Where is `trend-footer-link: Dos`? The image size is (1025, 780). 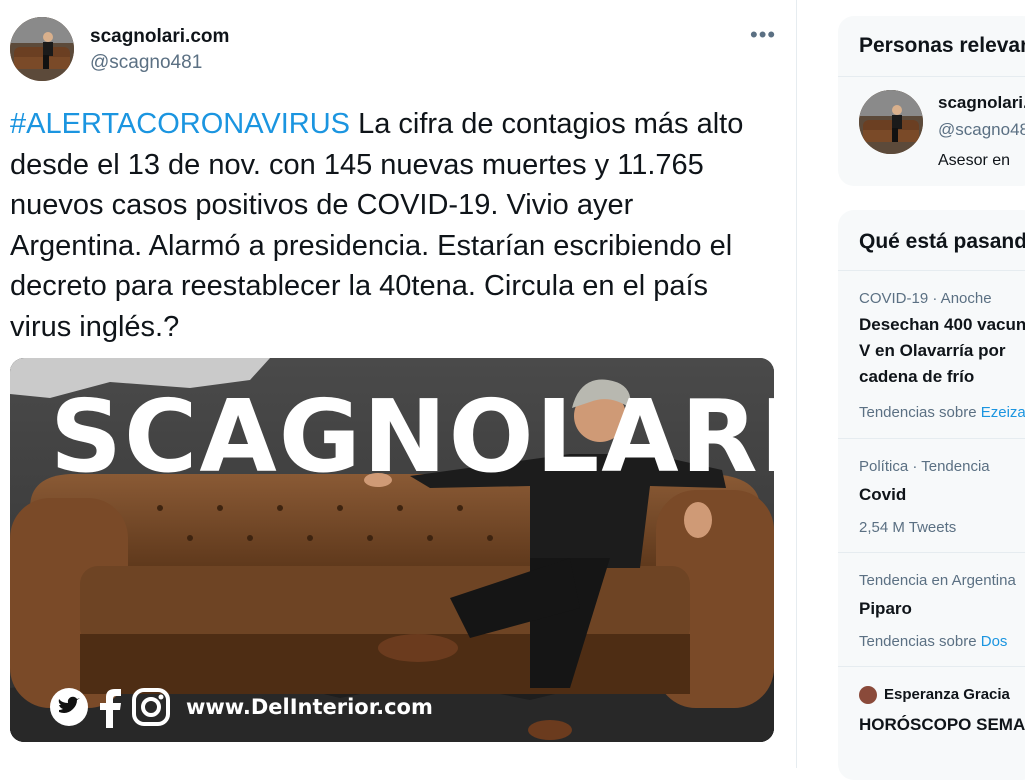
trend-footer-link: Dos is located at coordinates (994, 641).